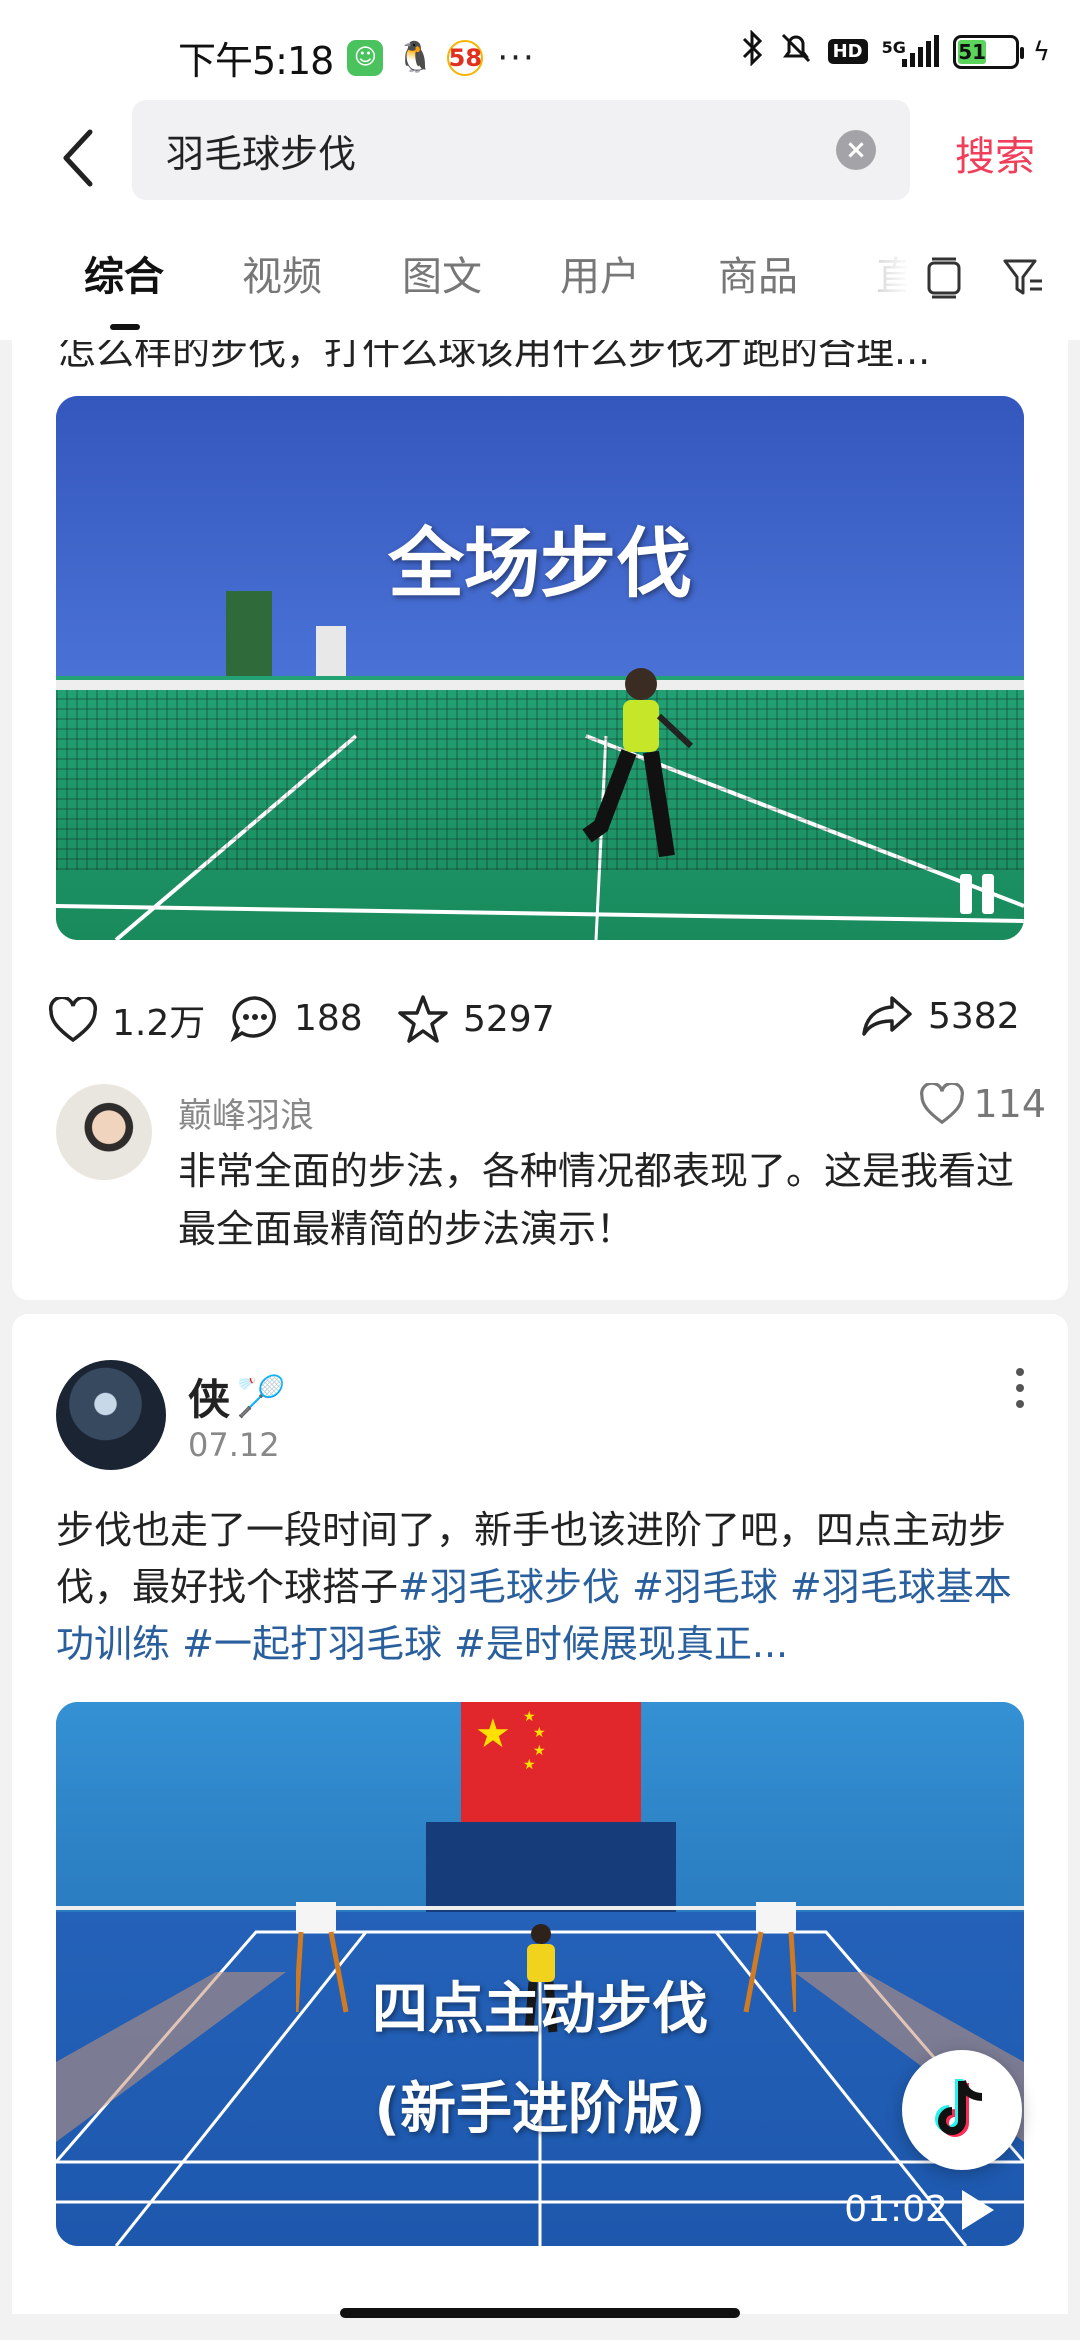 The image size is (1080, 2340). Describe the element at coordinates (540, 2109) in the screenshot. I see `video-title-line2: (新手进阶版)` at that location.